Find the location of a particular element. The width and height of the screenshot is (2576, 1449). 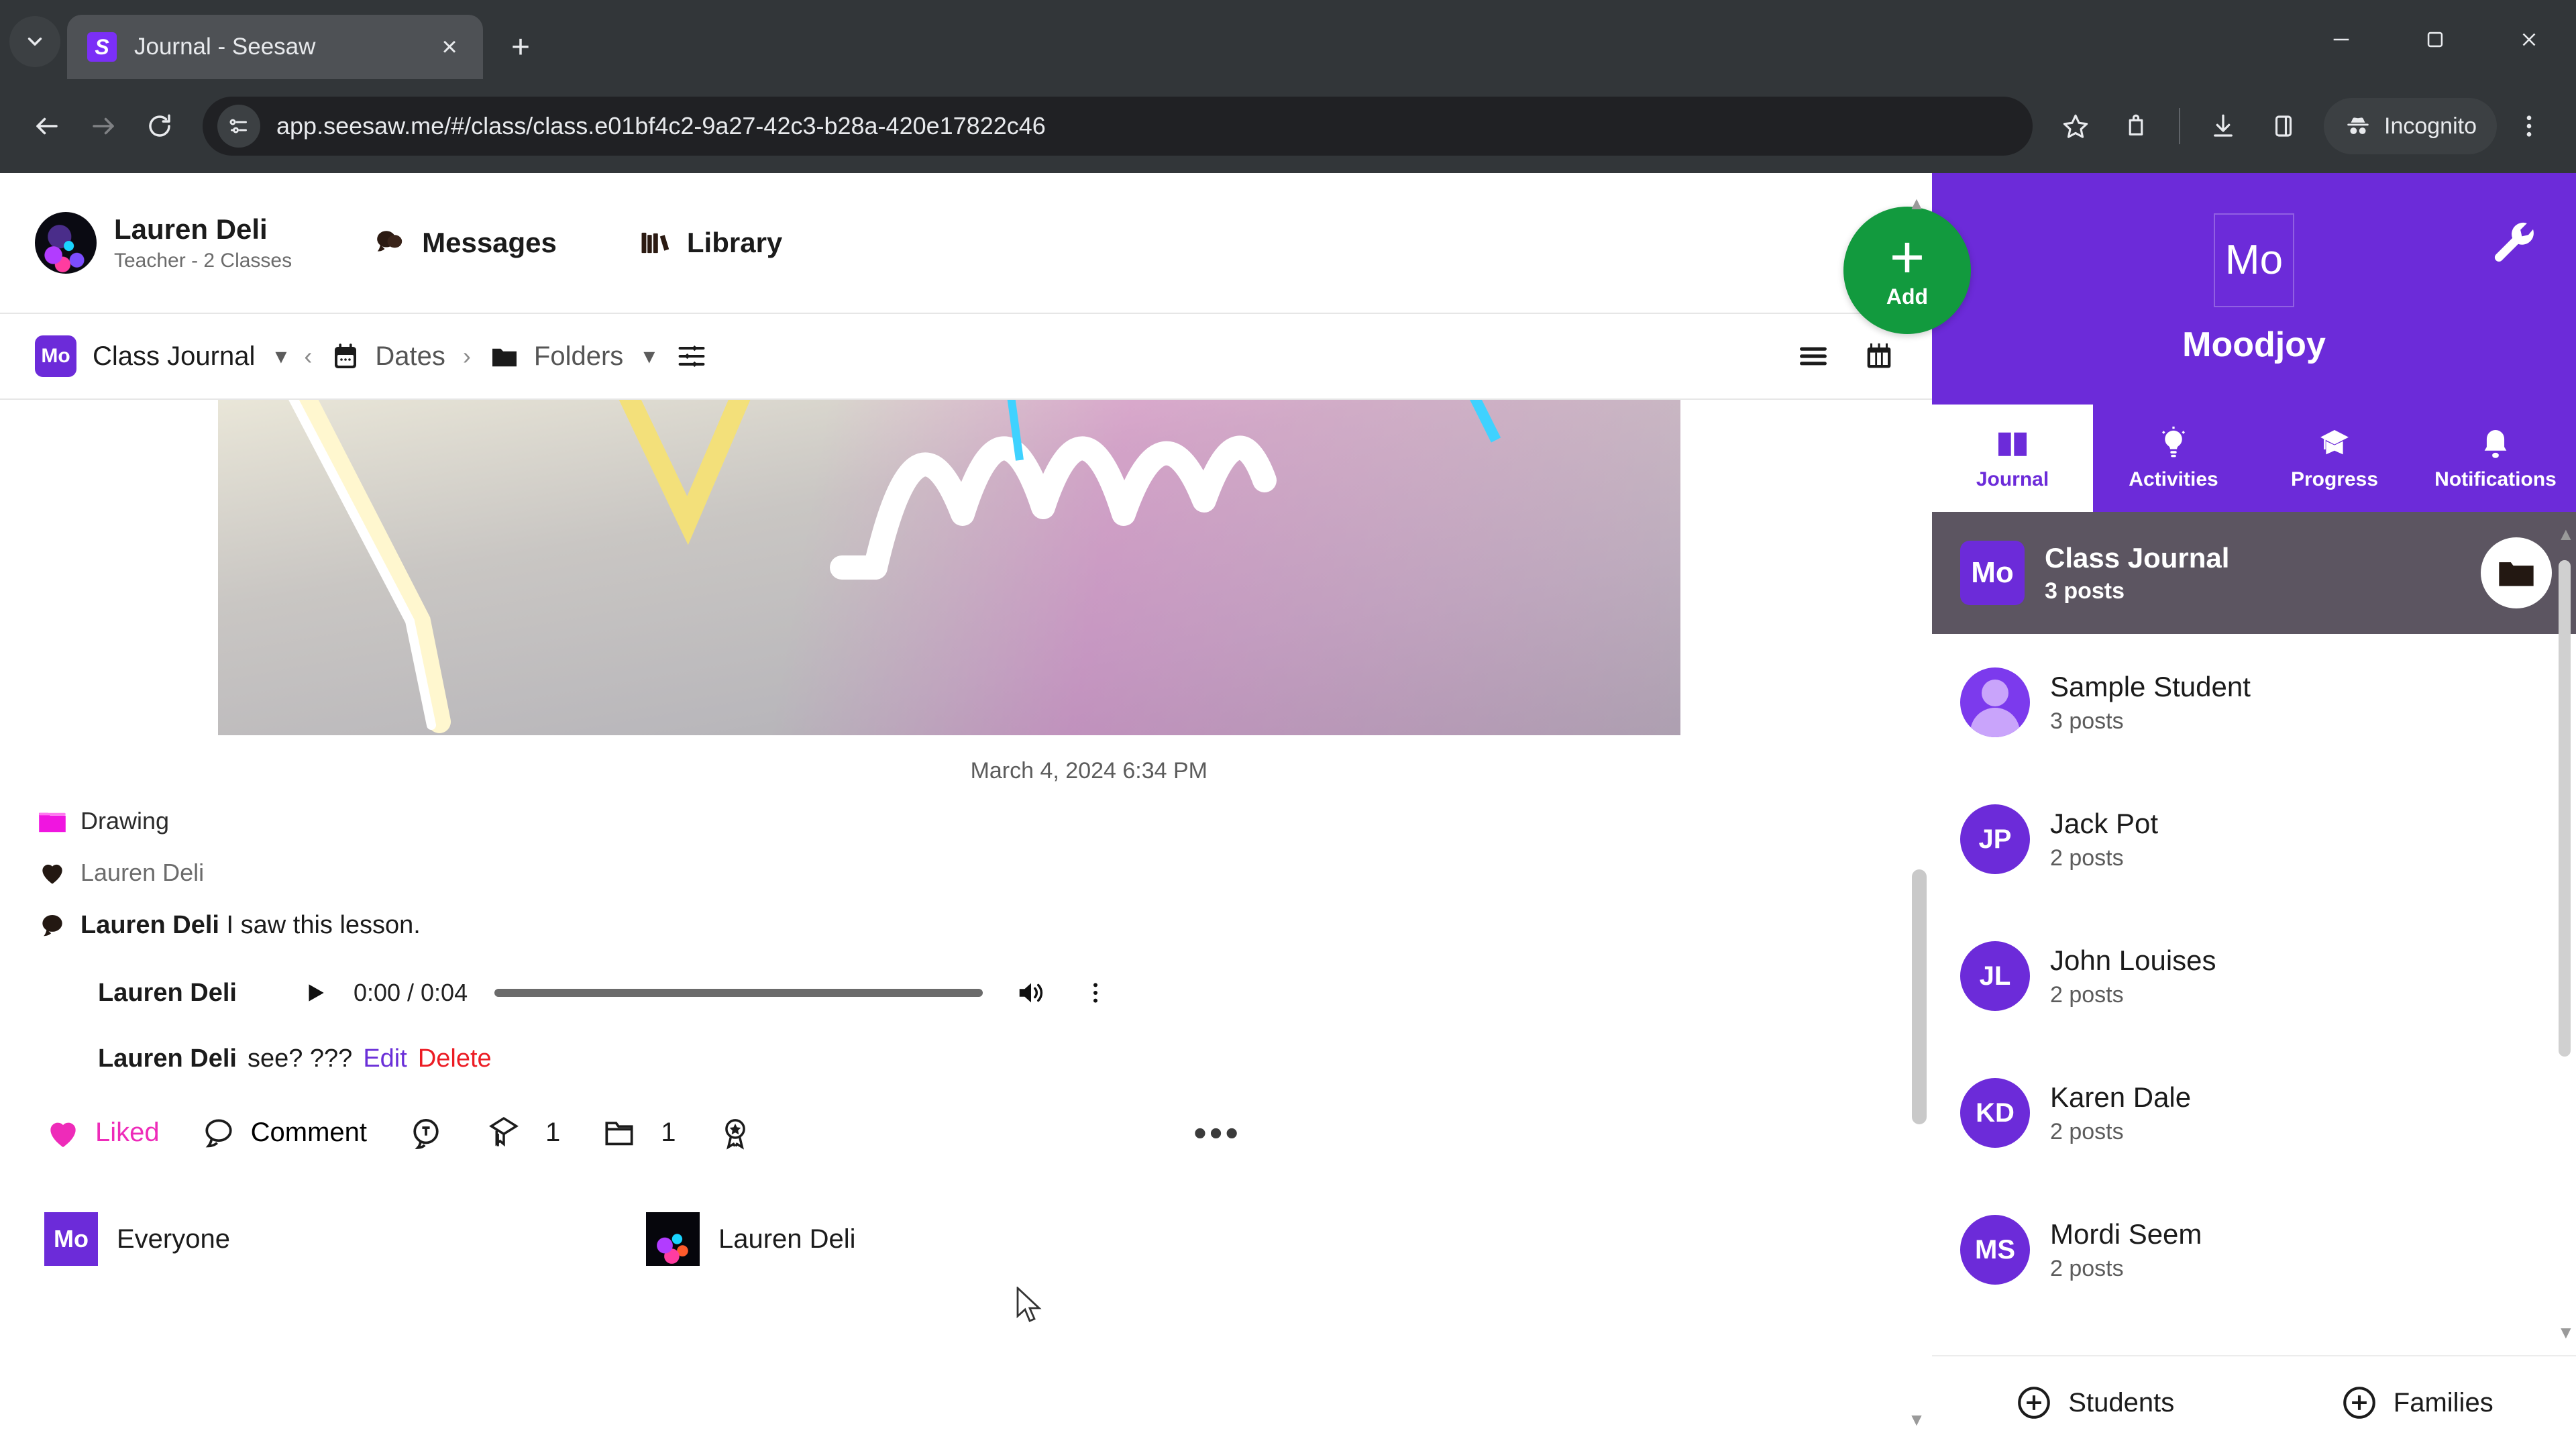

bookmark-star-icon is located at coordinates (2075, 126).